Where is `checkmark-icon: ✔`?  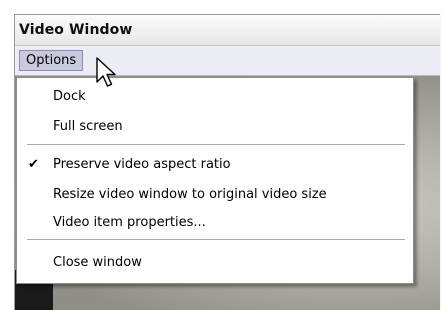 checkmark-icon: ✔ is located at coordinates (33, 164).